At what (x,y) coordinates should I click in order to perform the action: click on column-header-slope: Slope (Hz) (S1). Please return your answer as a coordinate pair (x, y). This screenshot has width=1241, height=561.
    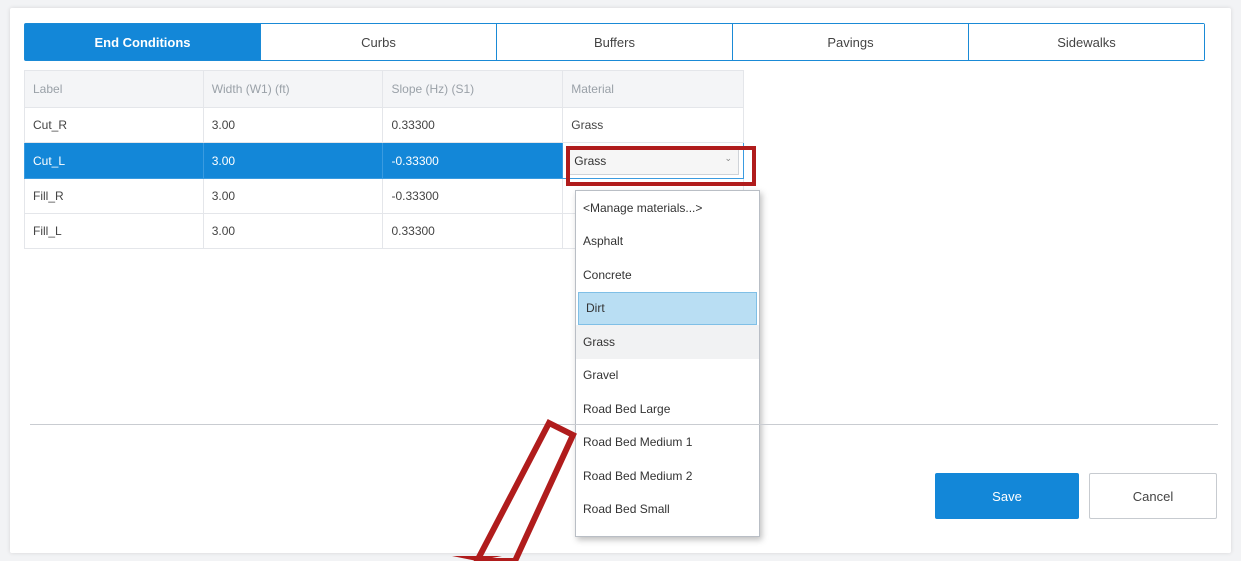
    Looking at the image, I should click on (473, 89).